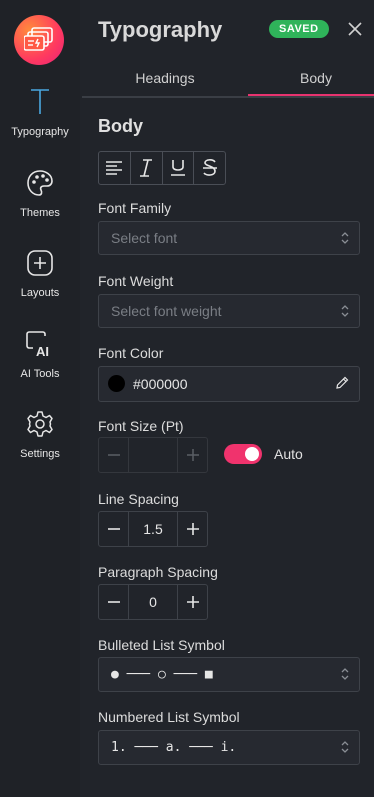 Image resolution: width=374 pixels, height=797 pixels. I want to click on typography-icon, so click(40, 102).